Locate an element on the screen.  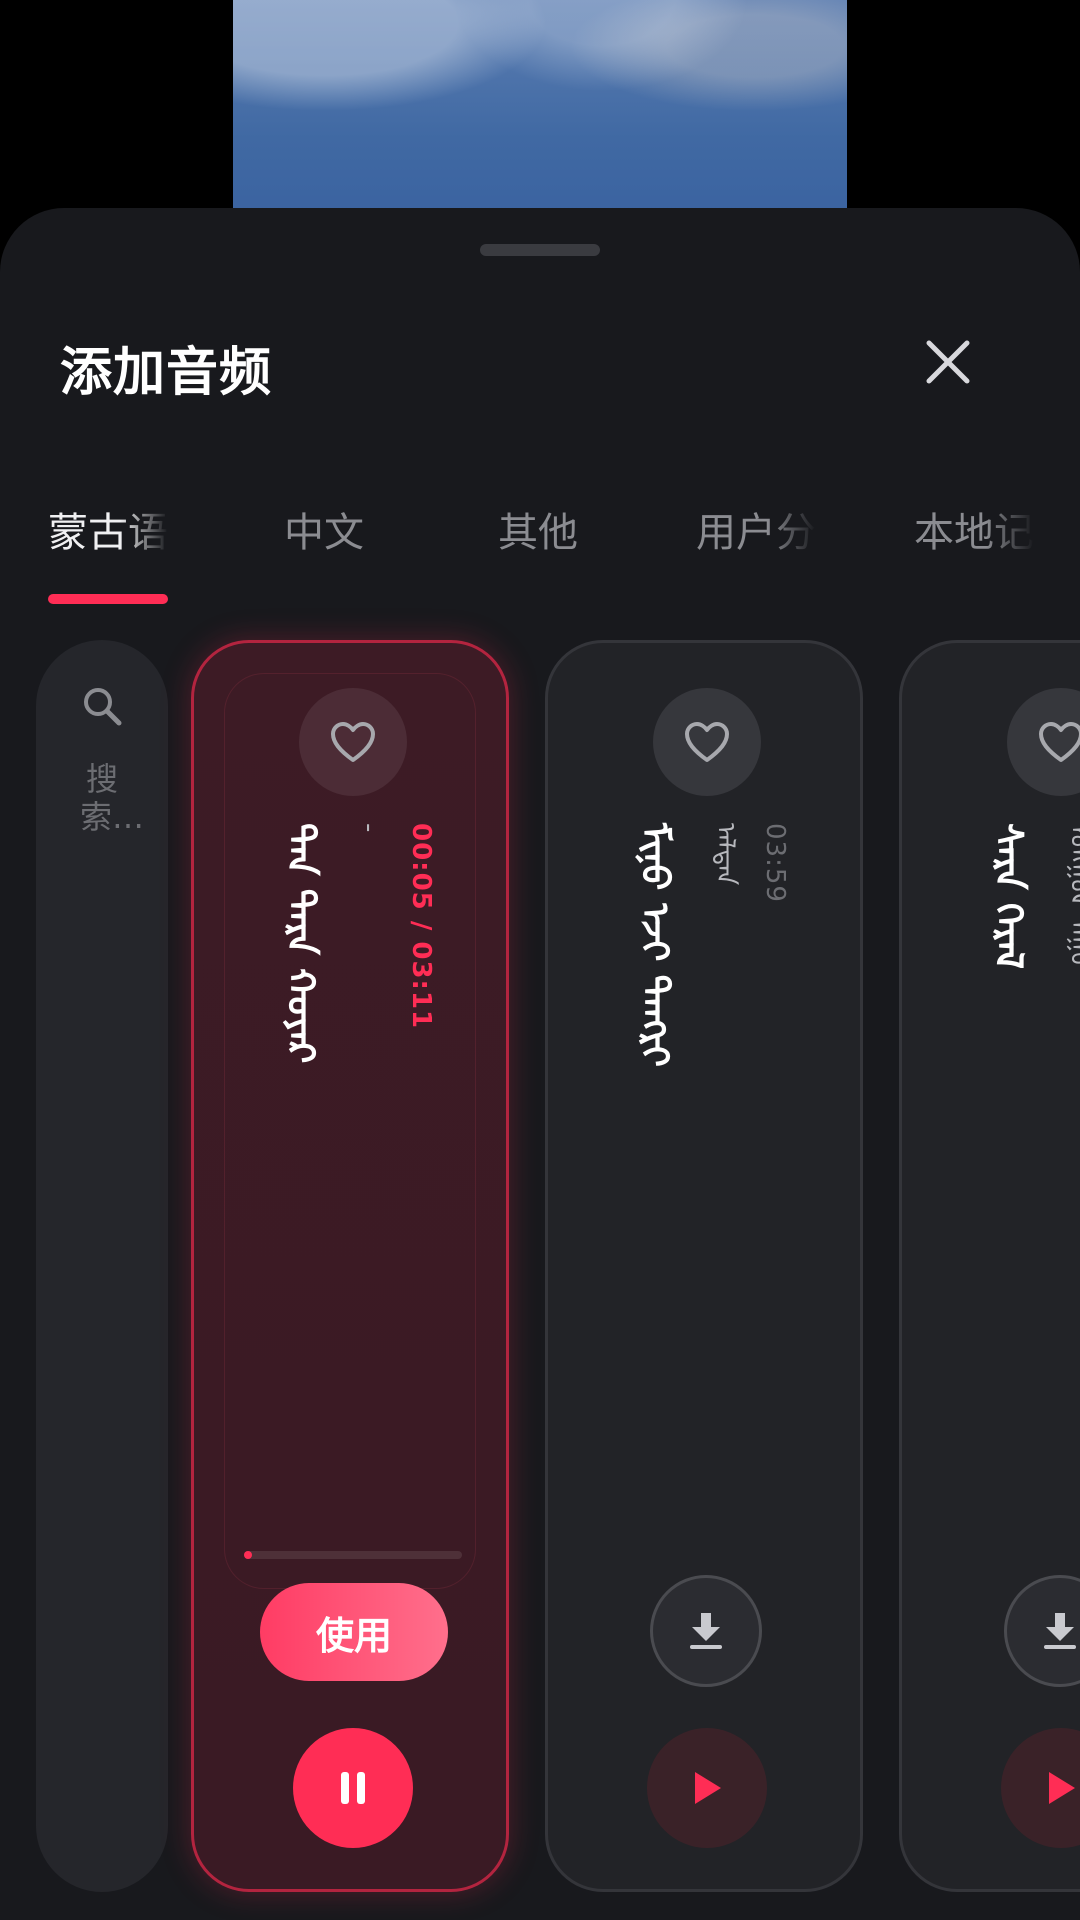
background-photo is located at coordinates (540, 115).